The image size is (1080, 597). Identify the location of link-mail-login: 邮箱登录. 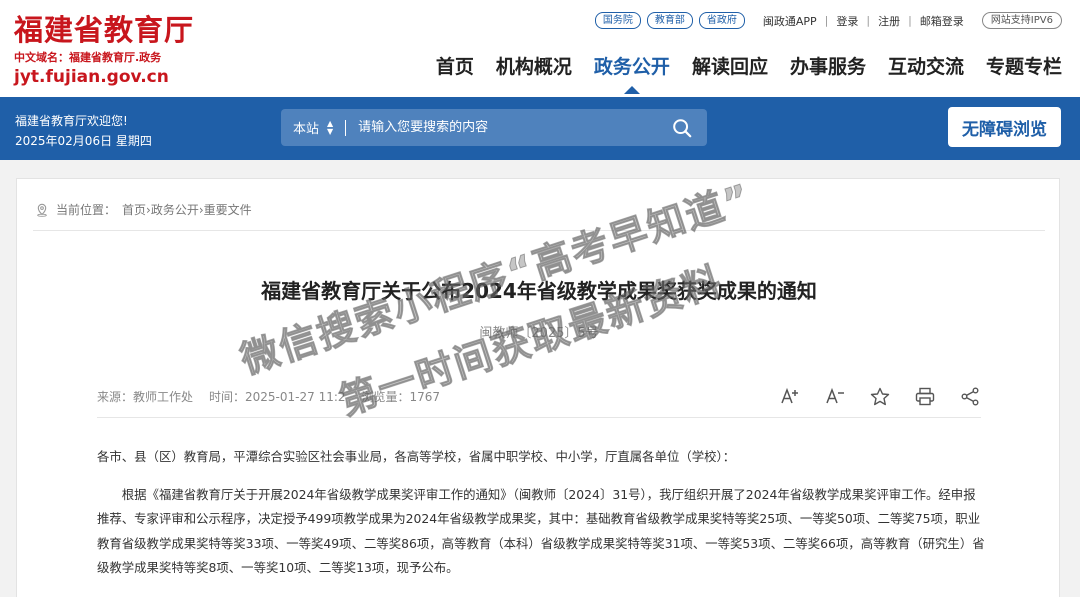
(942, 21).